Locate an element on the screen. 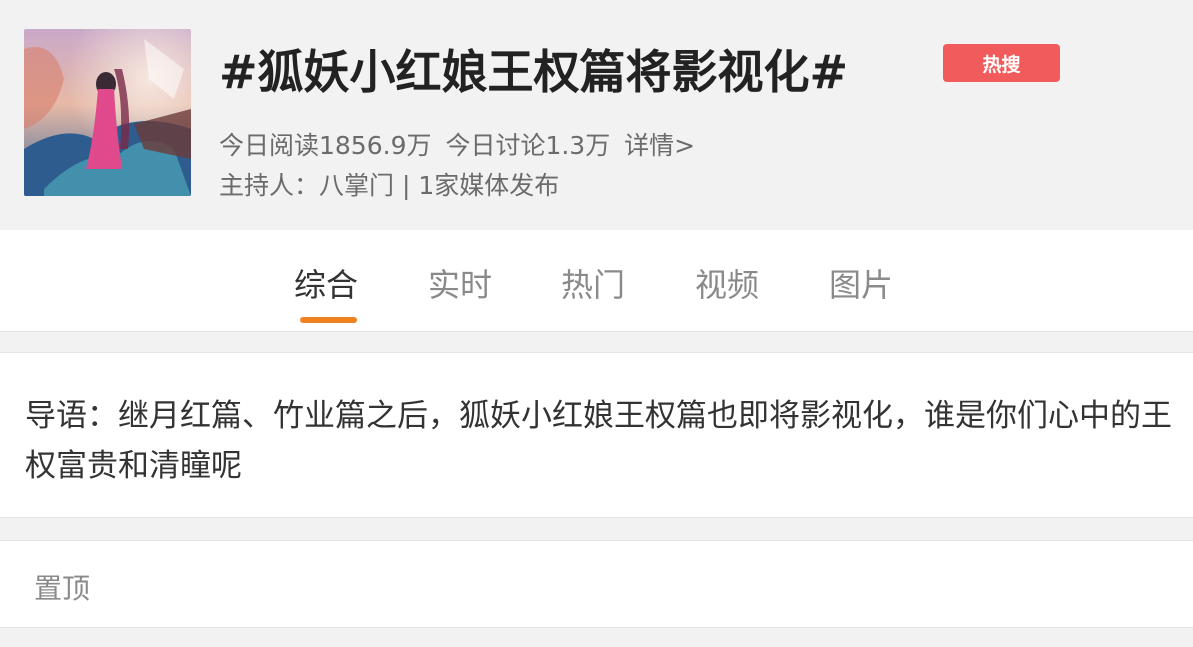  details-link: 详情> is located at coordinates (659, 145).